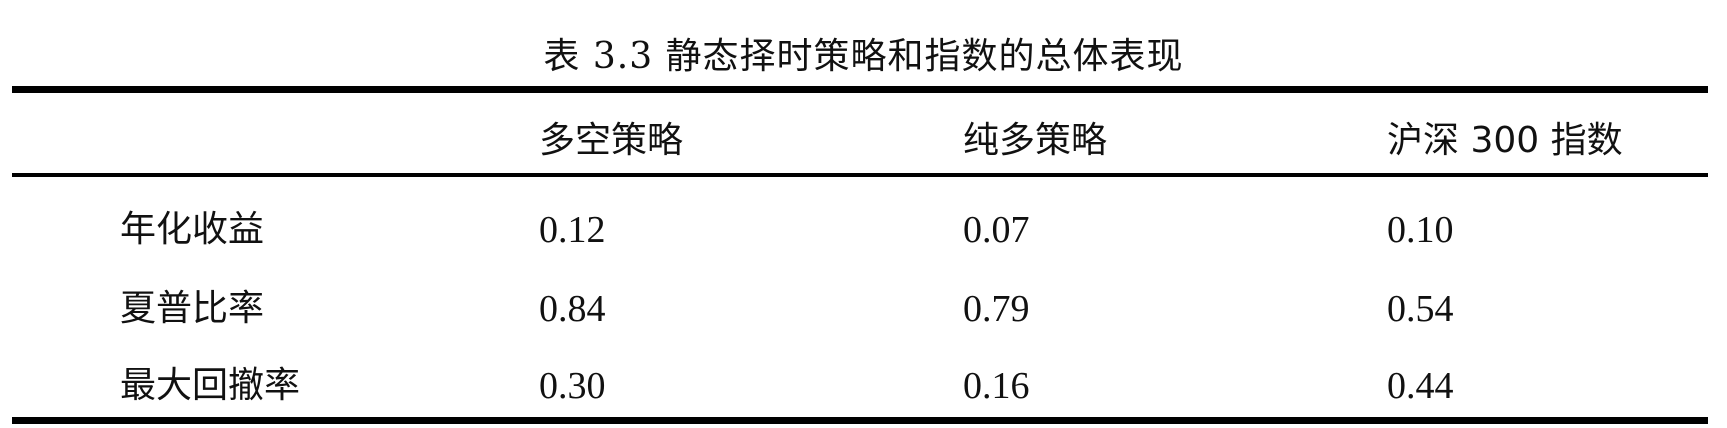  What do you see at coordinates (863, 56) in the screenshot?
I see `table-caption: 表 3.3 静态择时策略和指数的总体表现` at bounding box center [863, 56].